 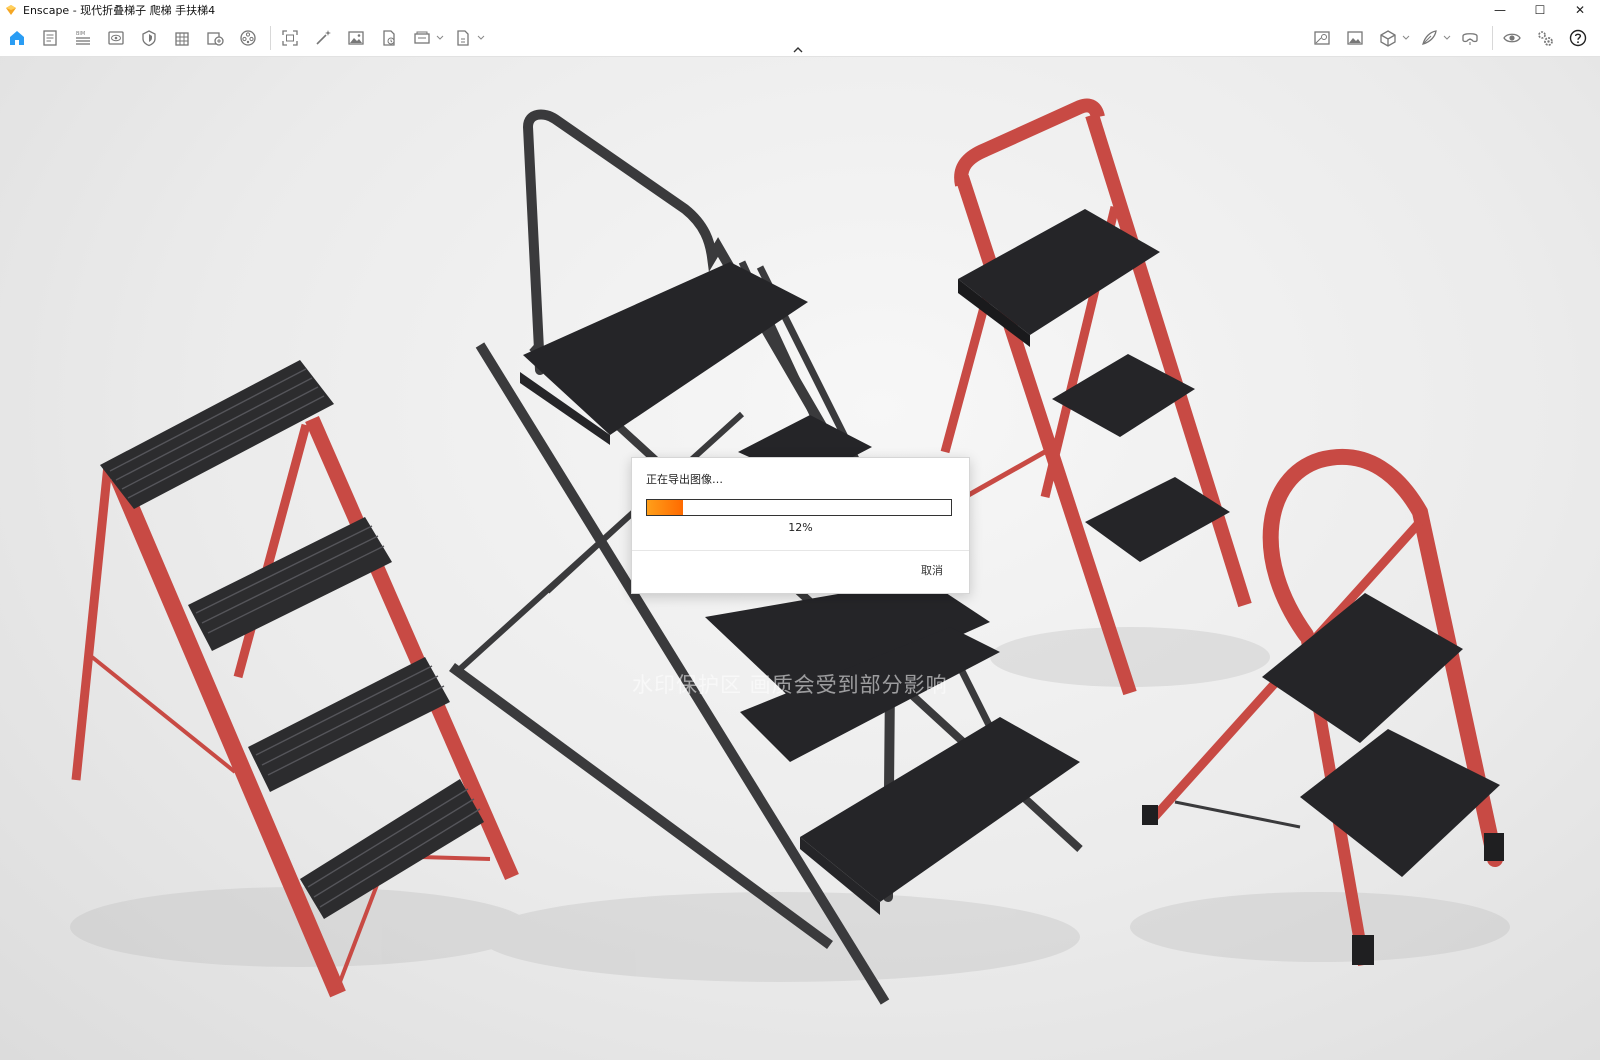 I want to click on toolbar-left-group: BIM, so click(x=245, y=38).